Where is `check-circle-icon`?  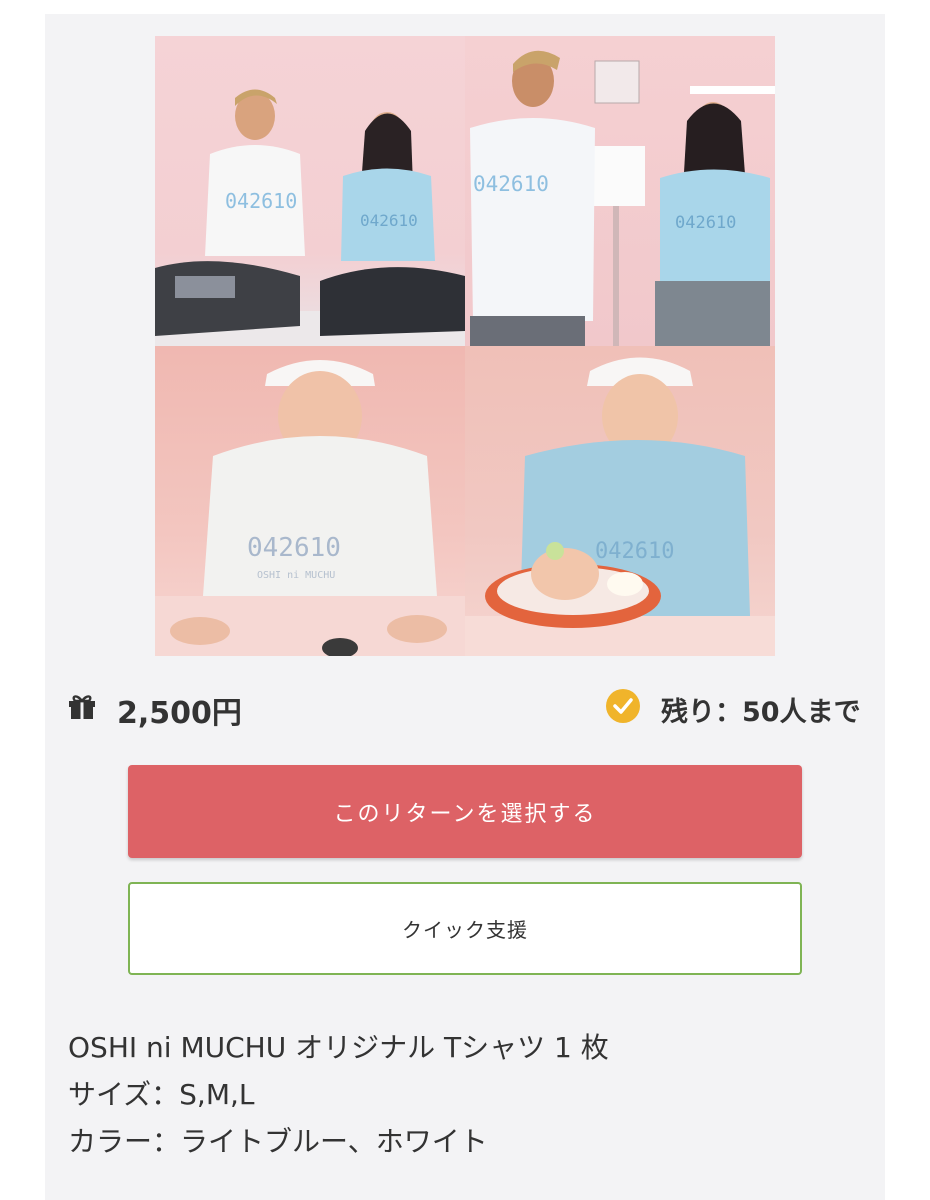 check-circle-icon is located at coordinates (623, 706).